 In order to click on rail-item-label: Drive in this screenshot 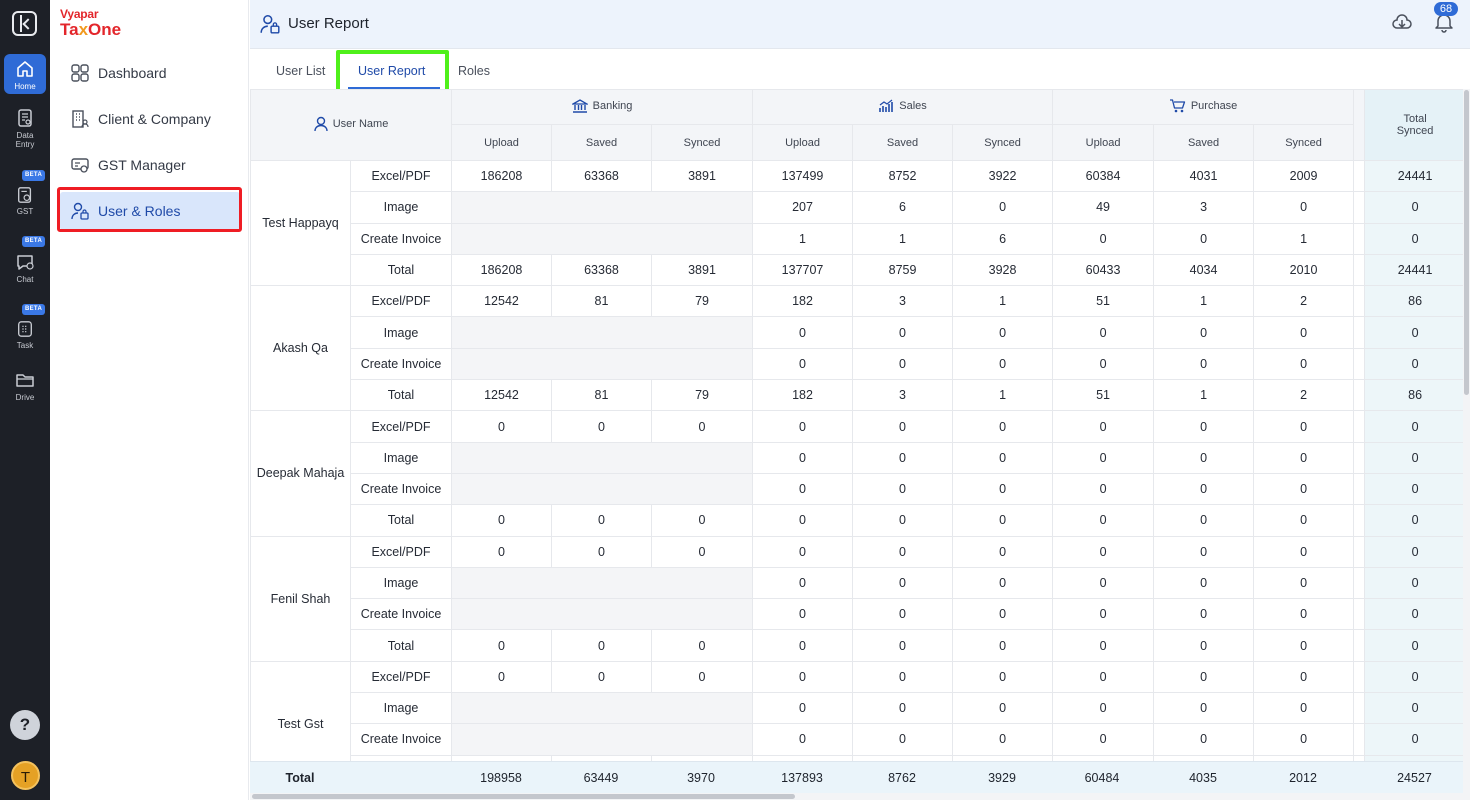, I will do `click(25, 397)`.